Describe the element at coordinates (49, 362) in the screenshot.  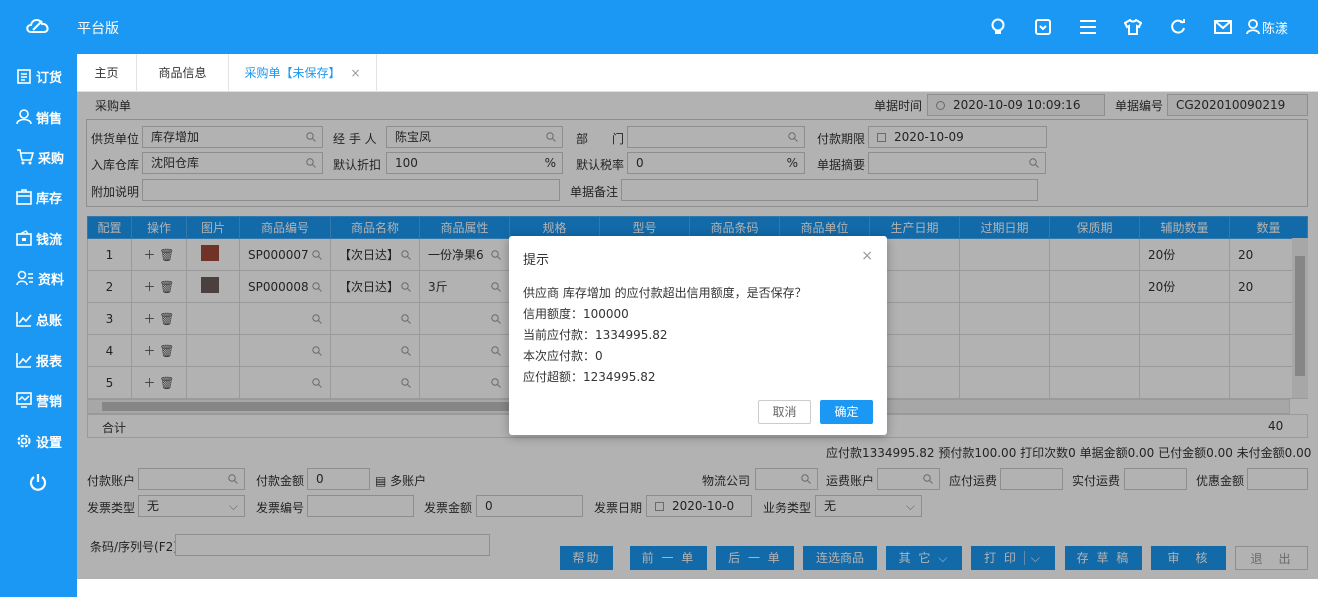
I see `sidebar-item-label: 报表` at that location.